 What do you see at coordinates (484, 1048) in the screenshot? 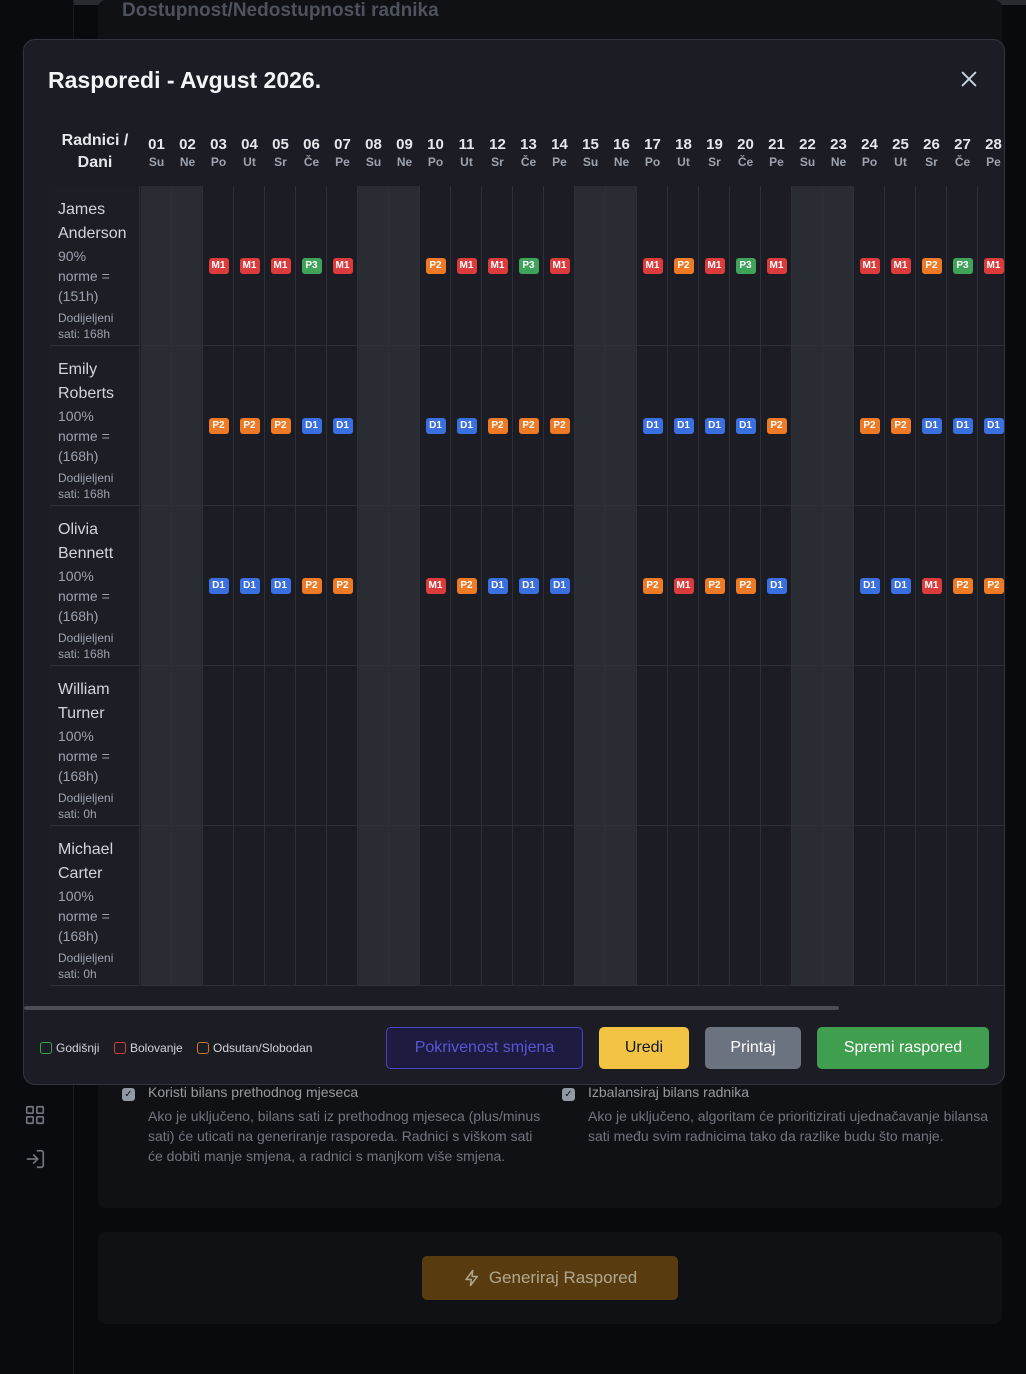
I see `shift-coverage-button: Pokrivenost smjena` at bounding box center [484, 1048].